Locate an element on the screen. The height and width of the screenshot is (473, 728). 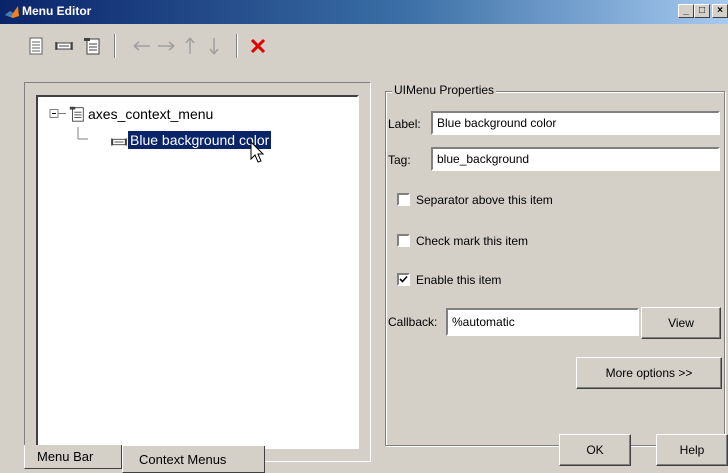
new-menu-icon is located at coordinates (36, 46).